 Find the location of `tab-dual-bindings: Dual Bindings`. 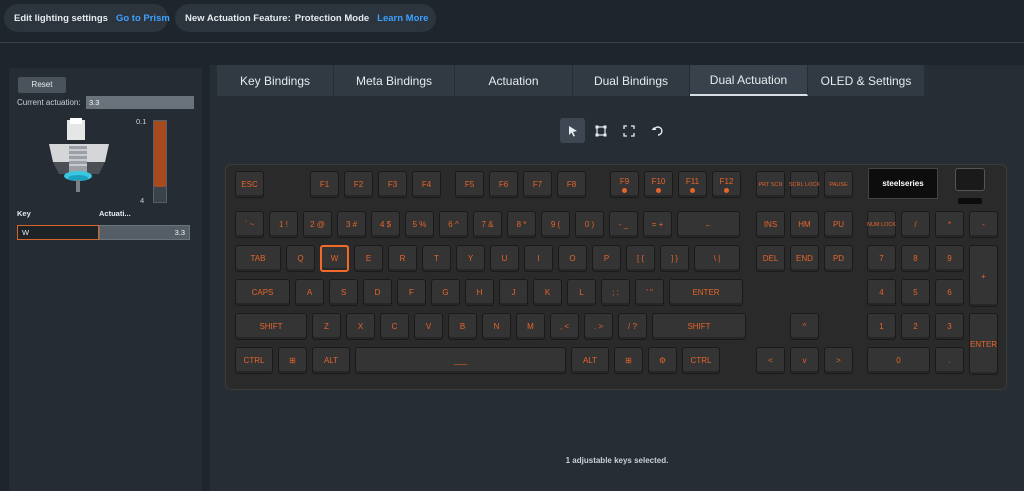

tab-dual-bindings: Dual Bindings is located at coordinates (631, 80).